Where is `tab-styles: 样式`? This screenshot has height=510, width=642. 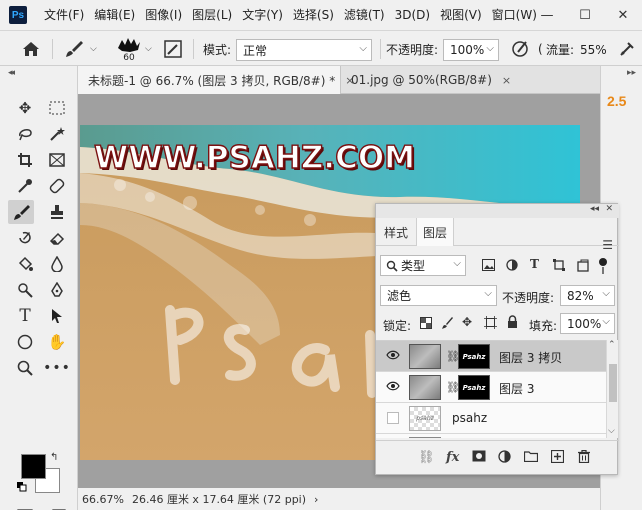 tab-styles: 样式 is located at coordinates (396, 232).